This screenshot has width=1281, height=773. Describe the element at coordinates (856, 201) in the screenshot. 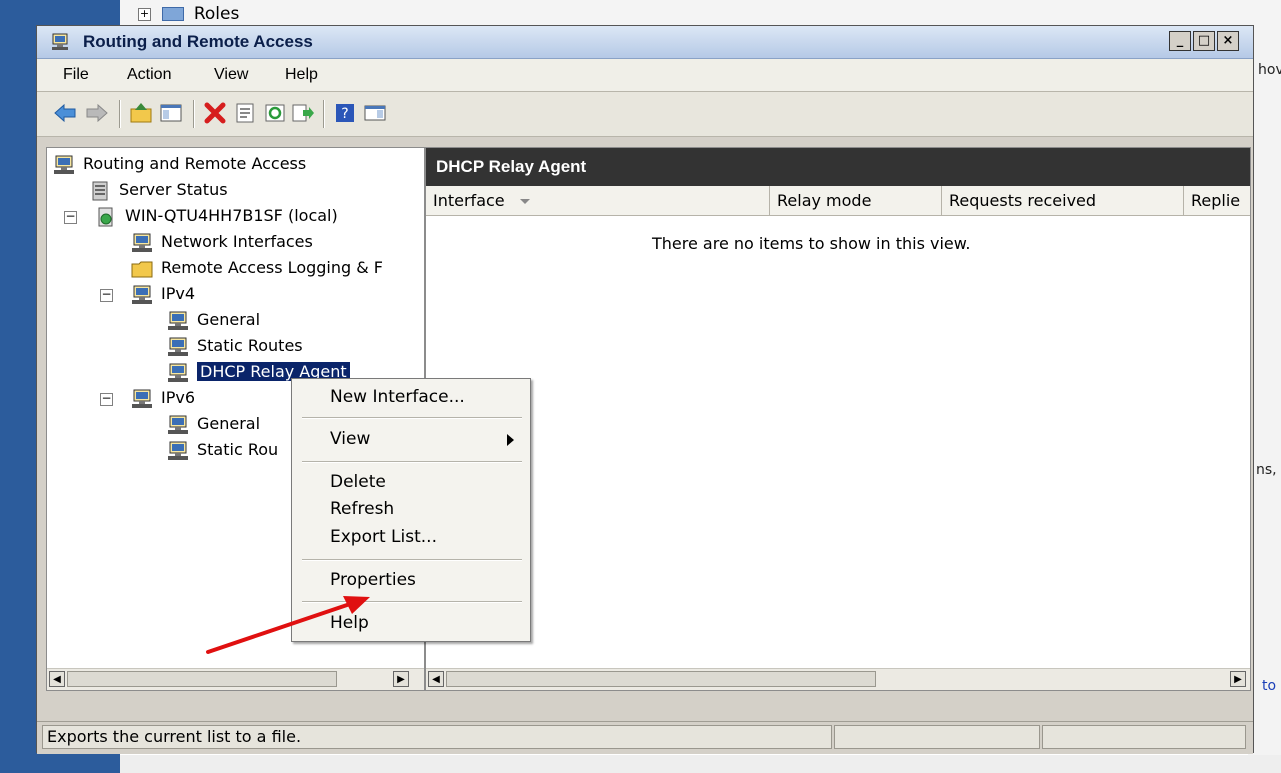

I see `column-header-relay-mode: Relay mode` at that location.